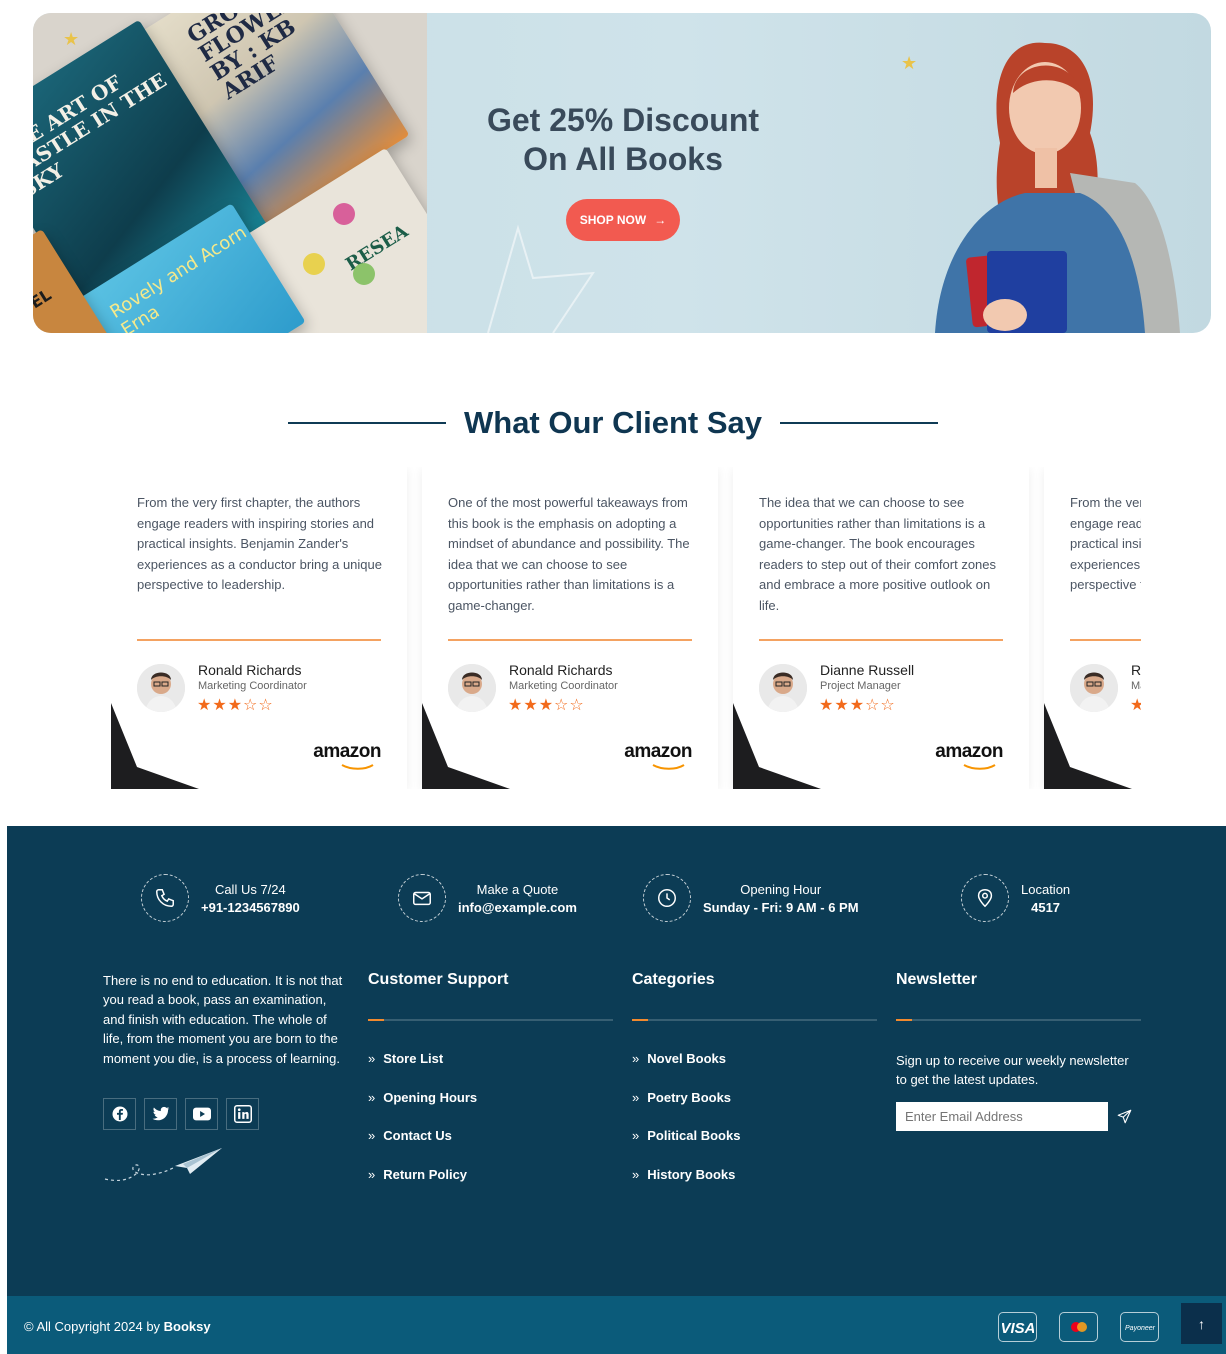 This screenshot has width=1226, height=1354. I want to click on student-woman-image, so click(1057, 187).